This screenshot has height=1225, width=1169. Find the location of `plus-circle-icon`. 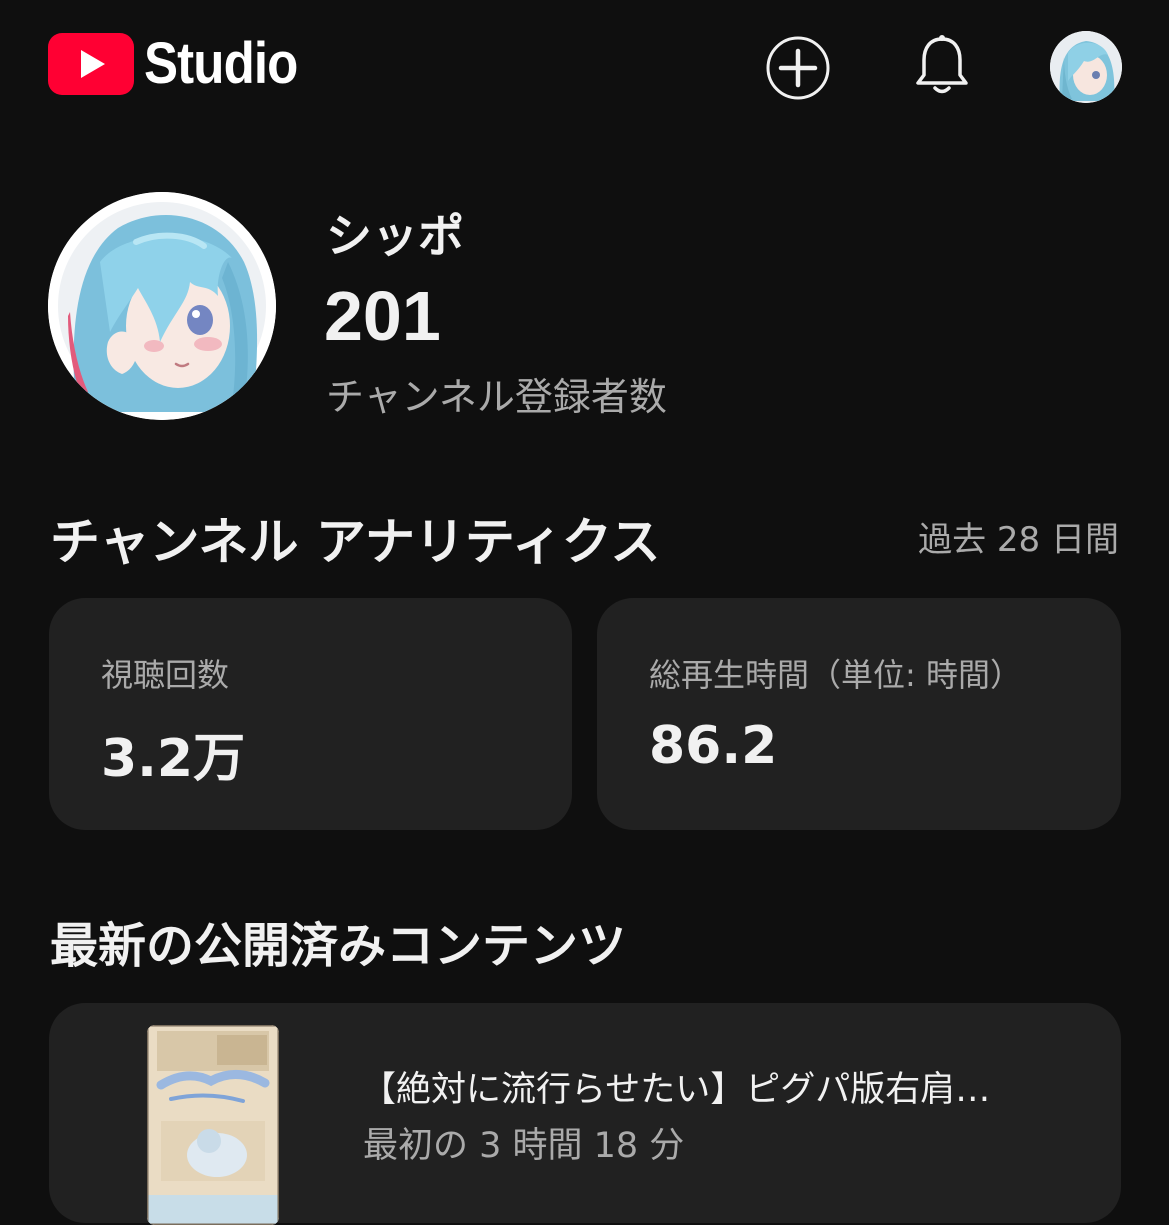

plus-circle-icon is located at coordinates (798, 68).